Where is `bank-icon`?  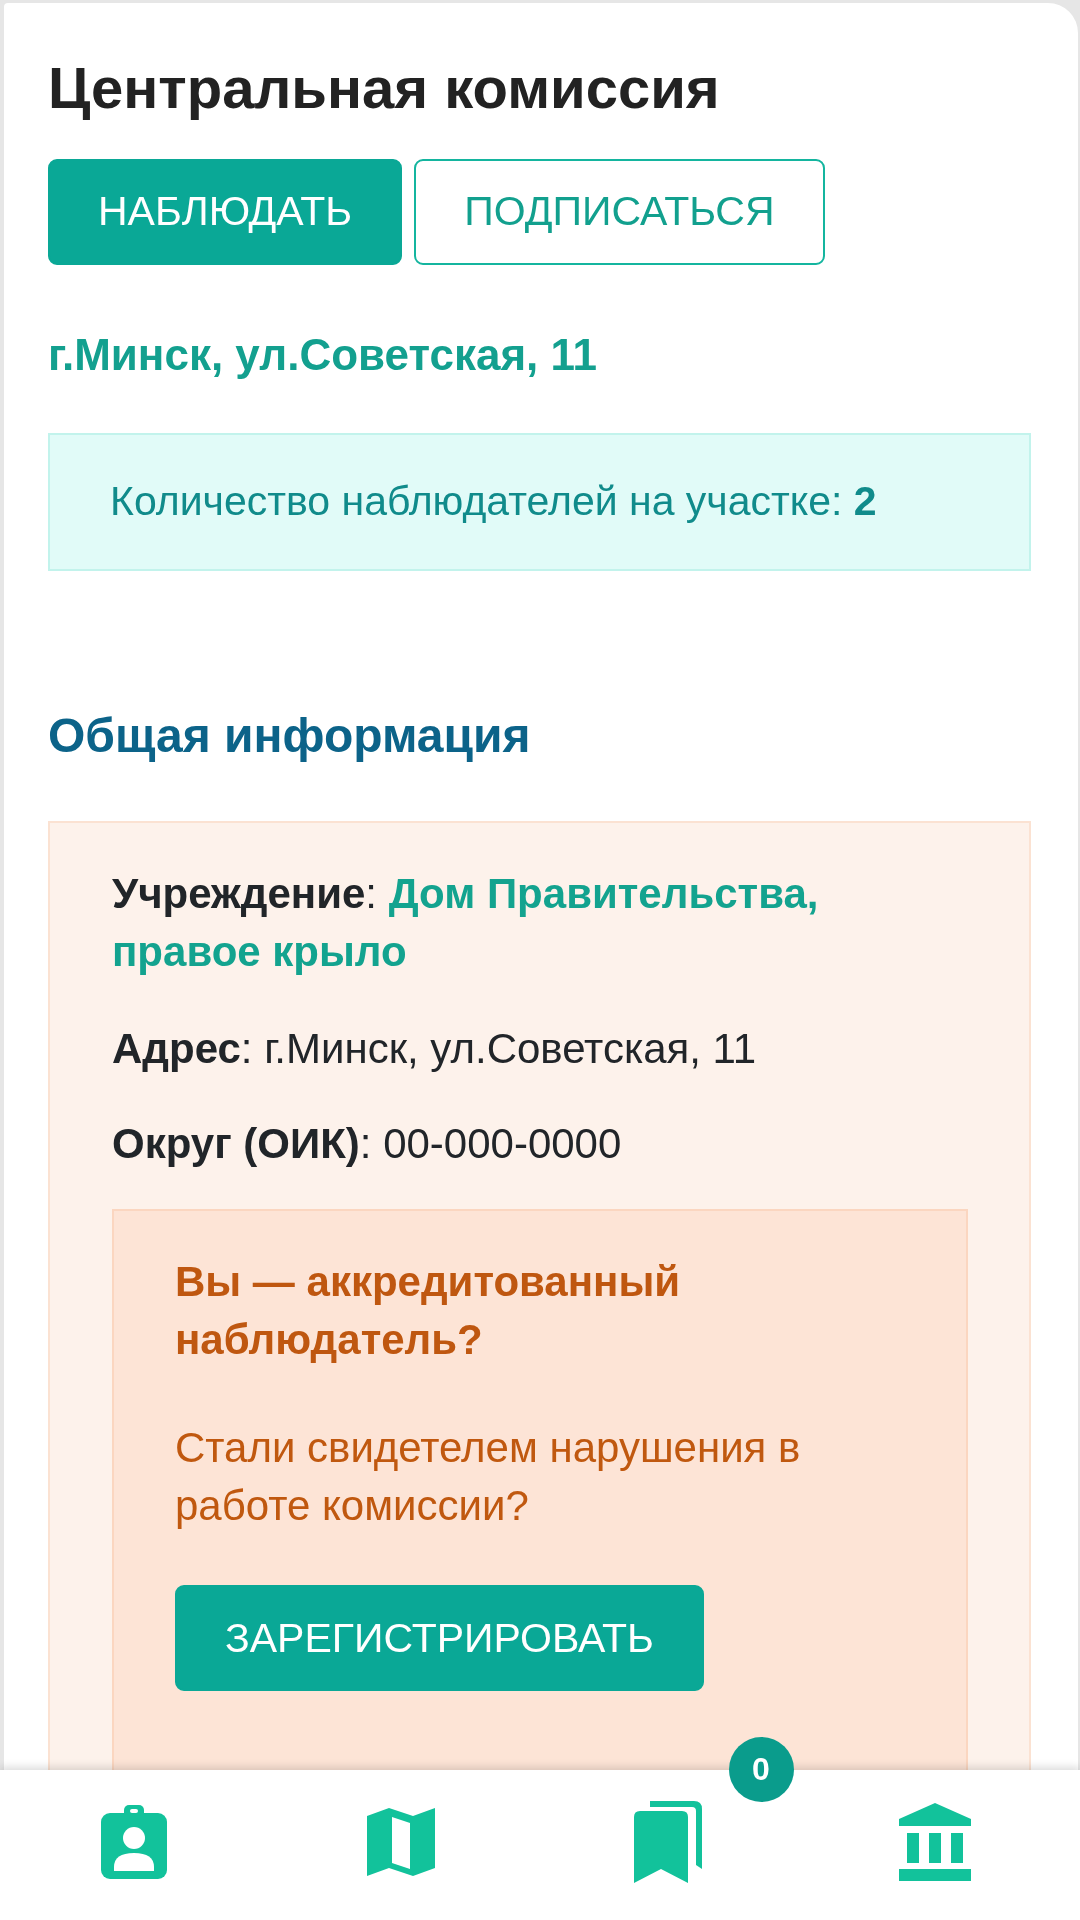
bank-icon is located at coordinates (934, 1842).